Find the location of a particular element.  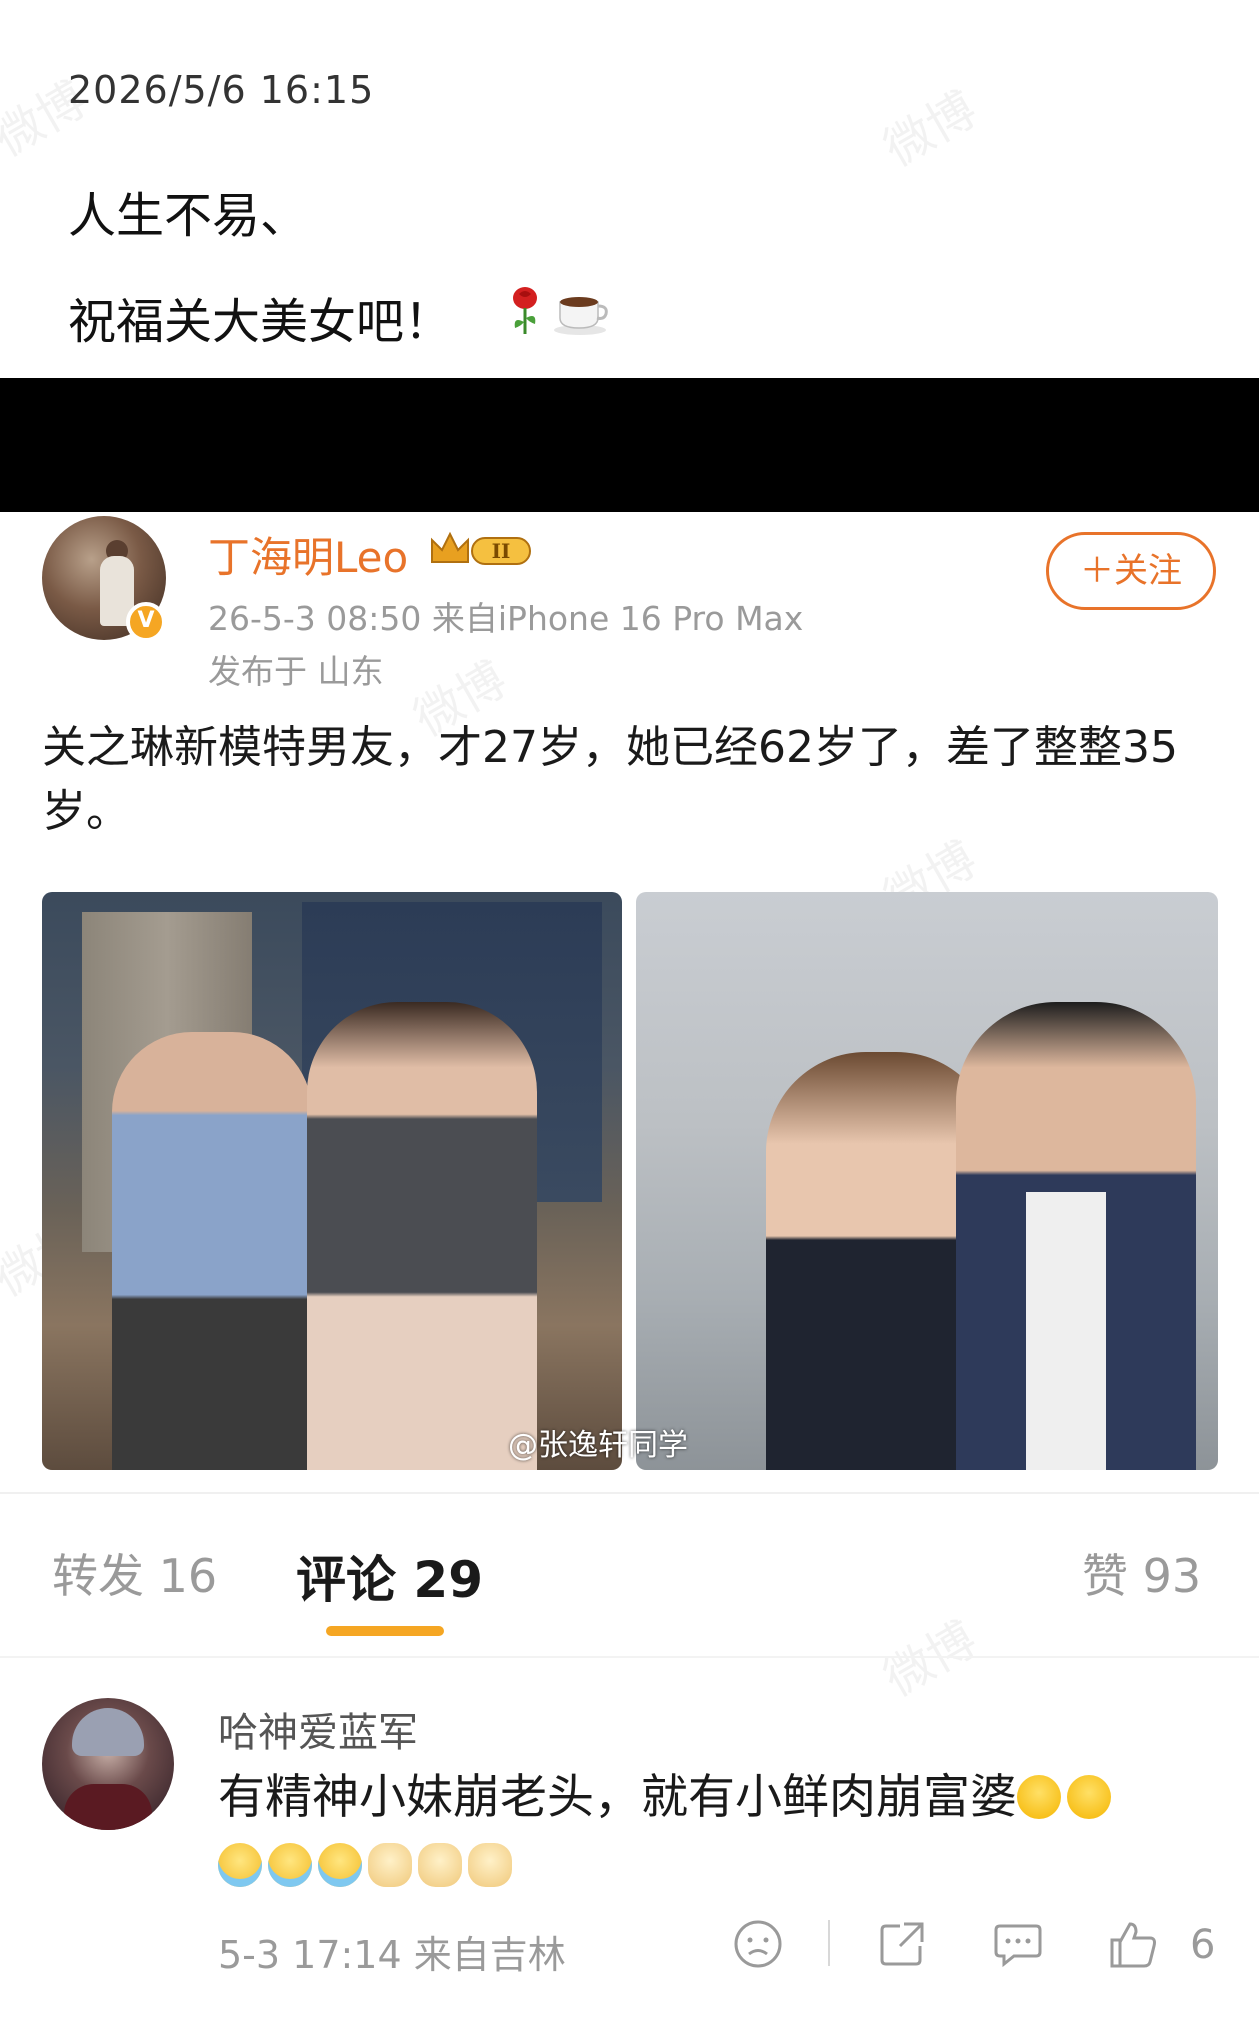

coffee-icon is located at coordinates (581, 316).